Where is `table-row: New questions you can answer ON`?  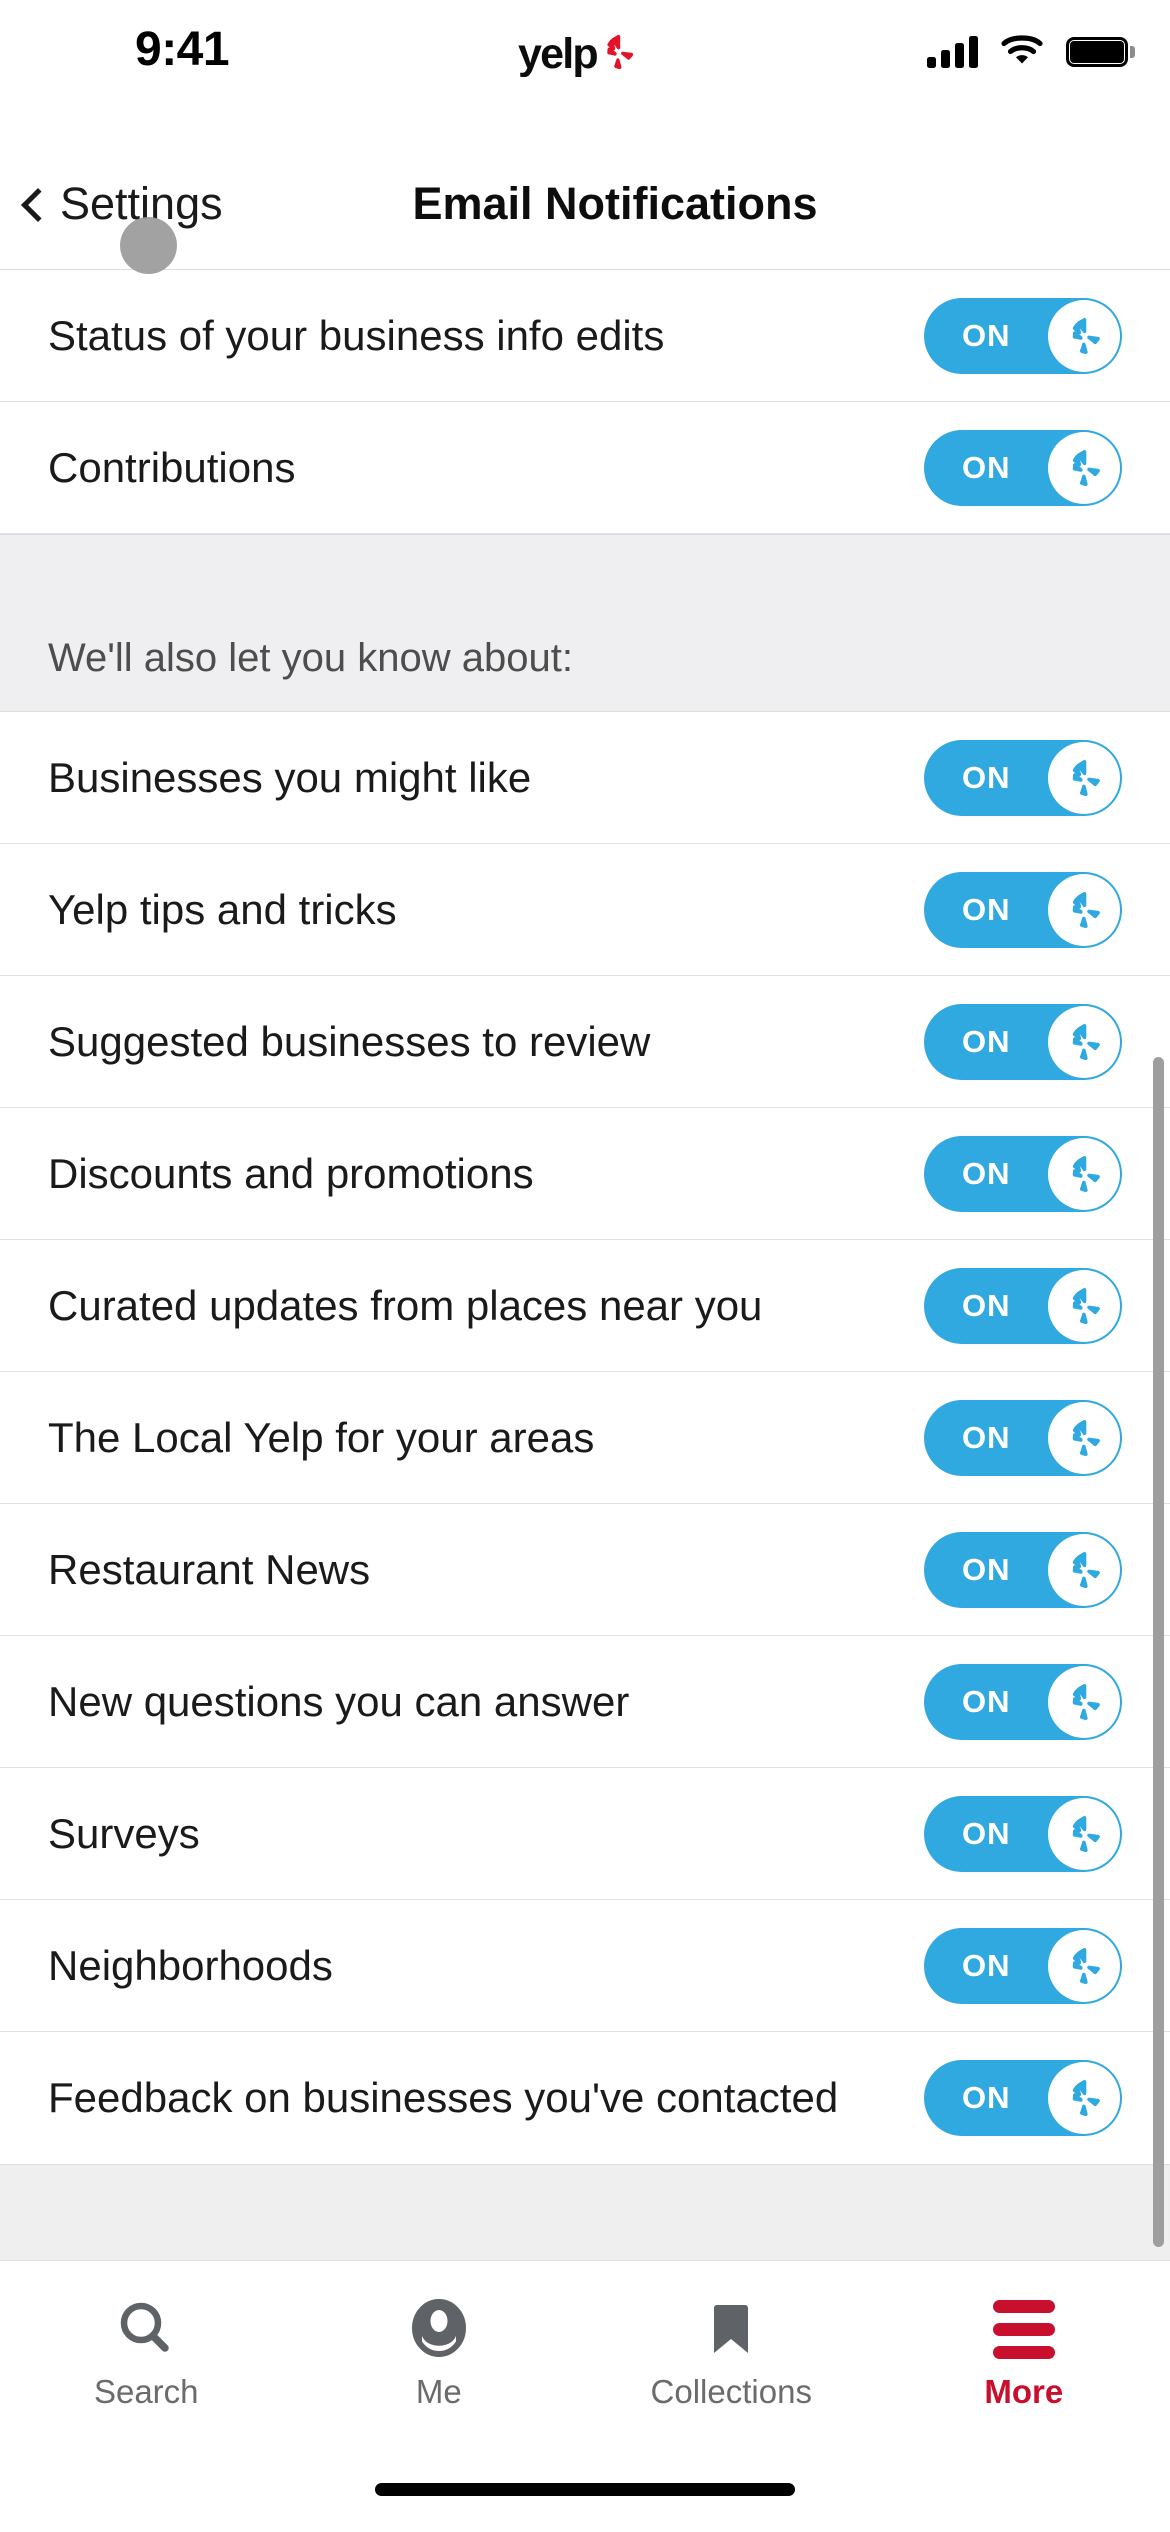 table-row: New questions you can answer ON is located at coordinates (585, 1702).